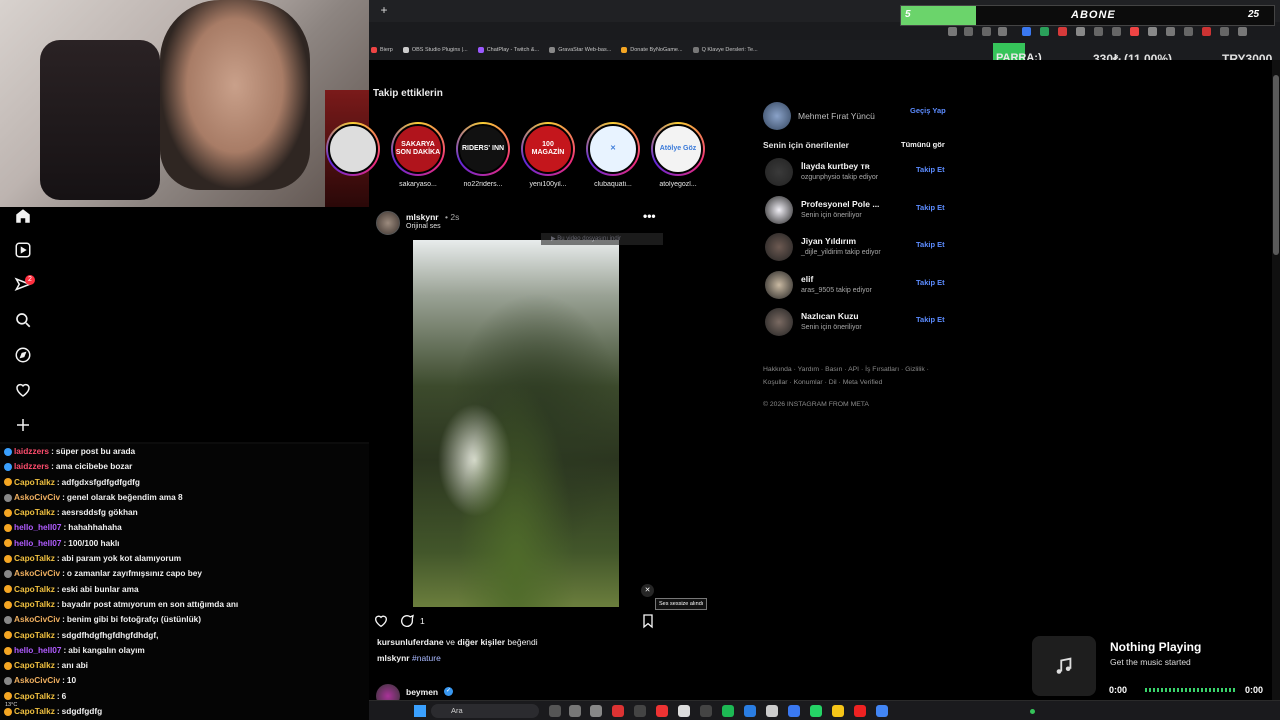 This screenshot has height=720, width=1280. What do you see at coordinates (407, 621) in the screenshot?
I see `comment-icon` at bounding box center [407, 621].